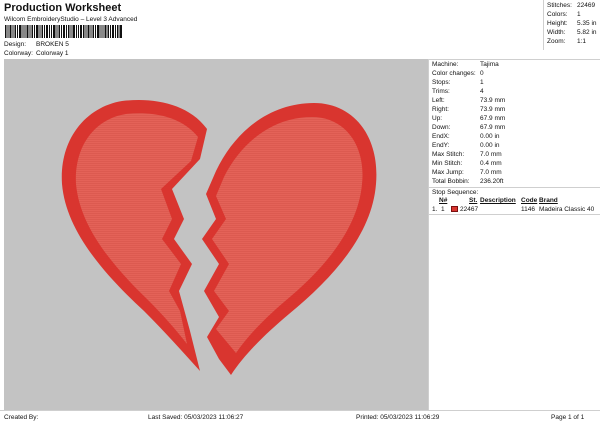 This screenshot has height=424, width=600. Describe the element at coordinates (52, 53) in the screenshot. I see `colorway-value: Colorway 1` at that location.